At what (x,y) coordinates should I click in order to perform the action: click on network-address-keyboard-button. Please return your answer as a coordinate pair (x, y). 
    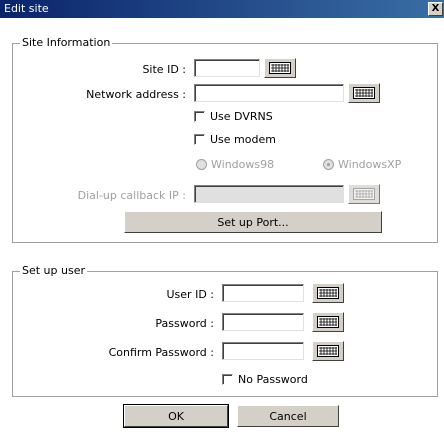
    Looking at the image, I should click on (364, 93).